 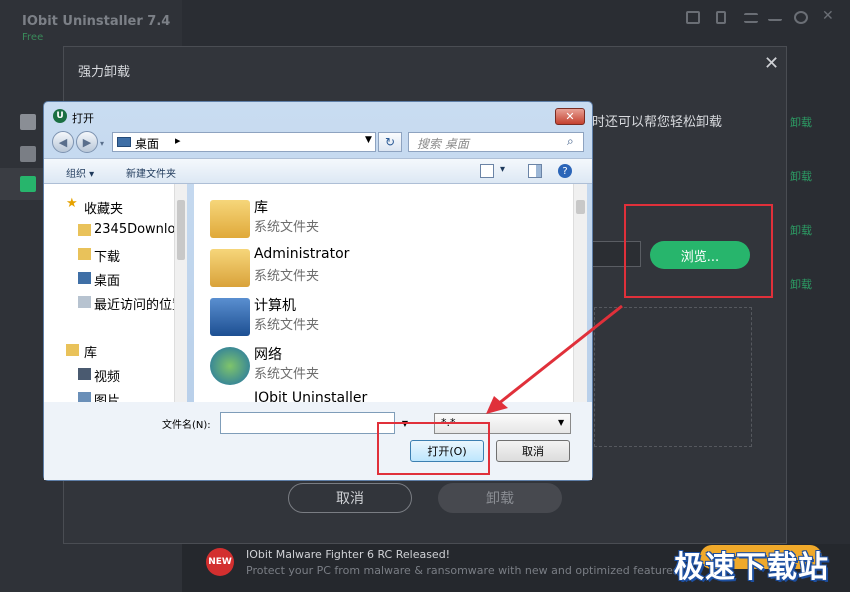 I want to click on recent-places-icon, so click(x=84, y=302).